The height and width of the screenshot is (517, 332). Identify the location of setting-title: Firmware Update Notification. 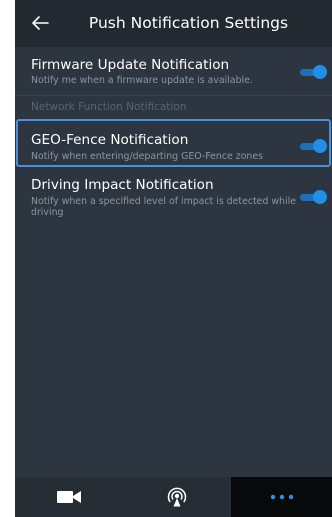
(130, 65).